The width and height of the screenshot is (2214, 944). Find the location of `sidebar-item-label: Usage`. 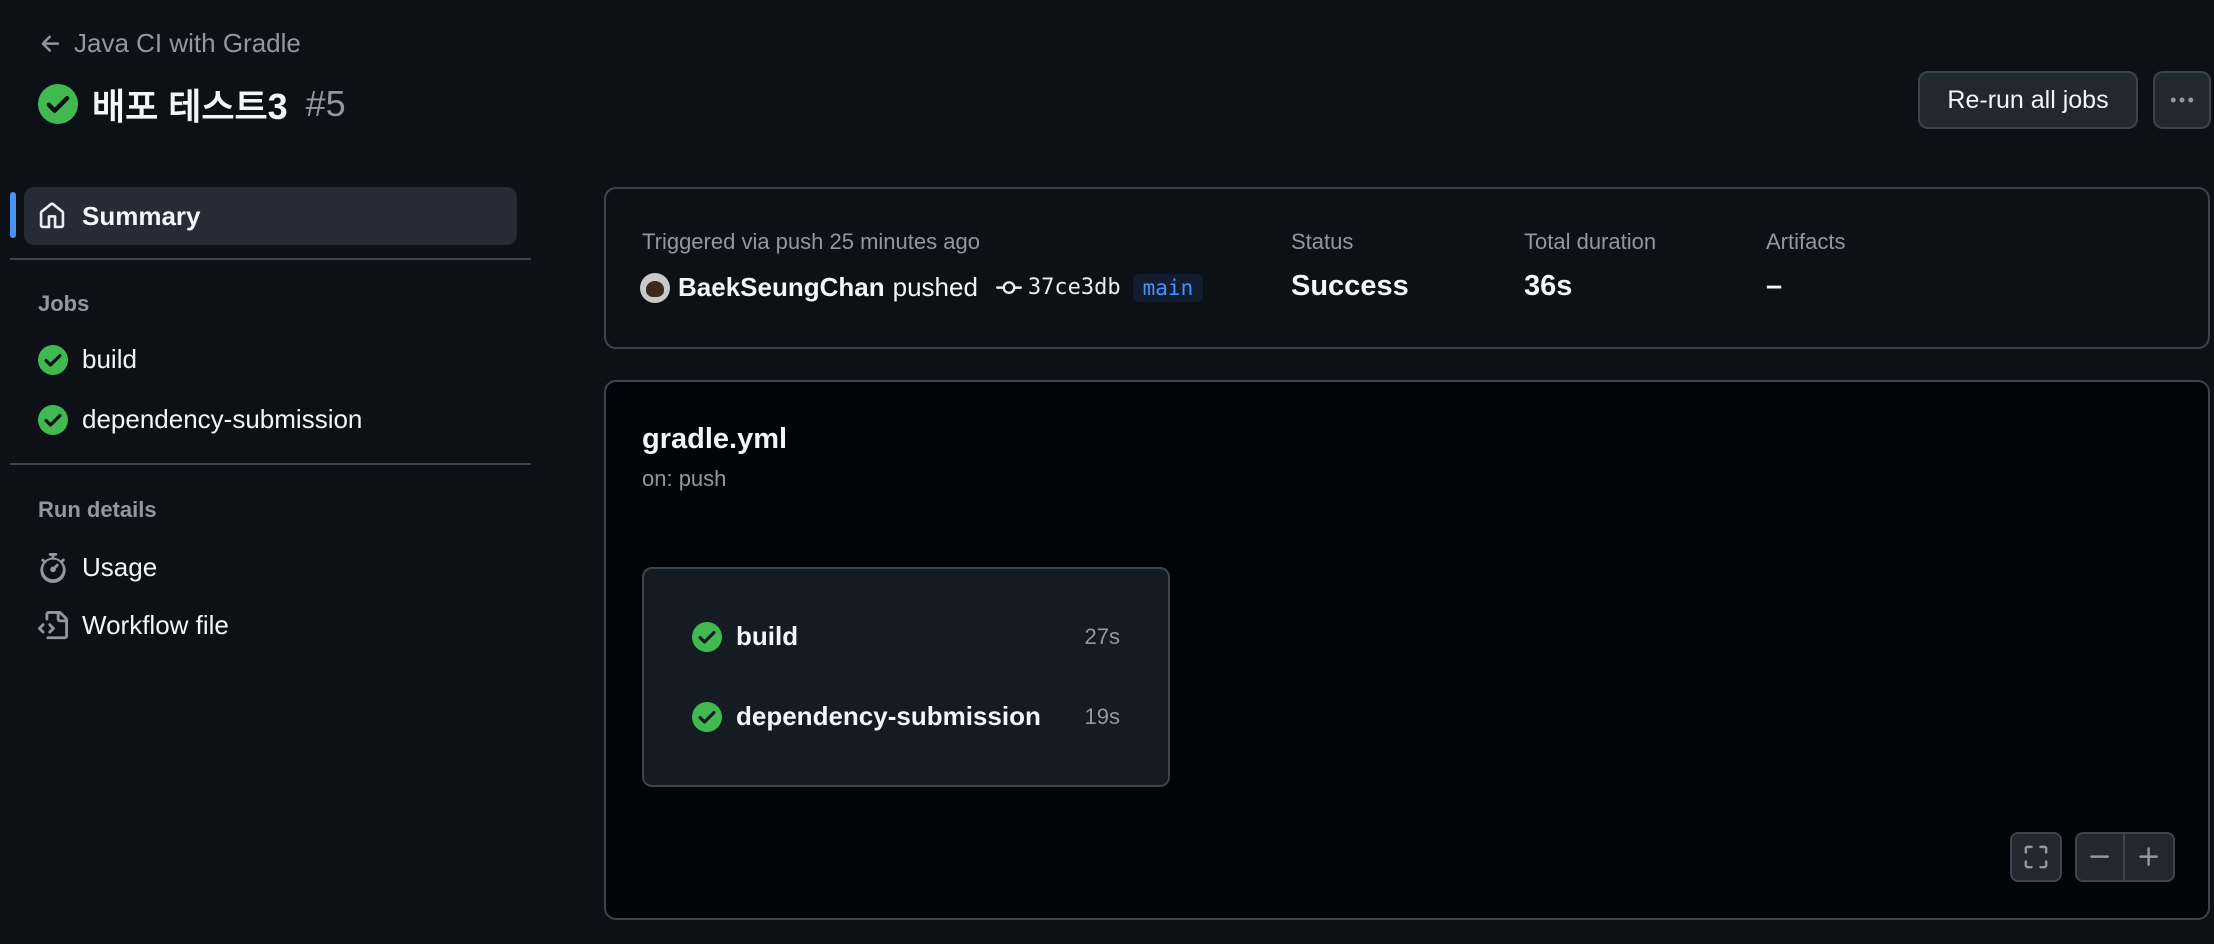

sidebar-item-label: Usage is located at coordinates (120, 567).